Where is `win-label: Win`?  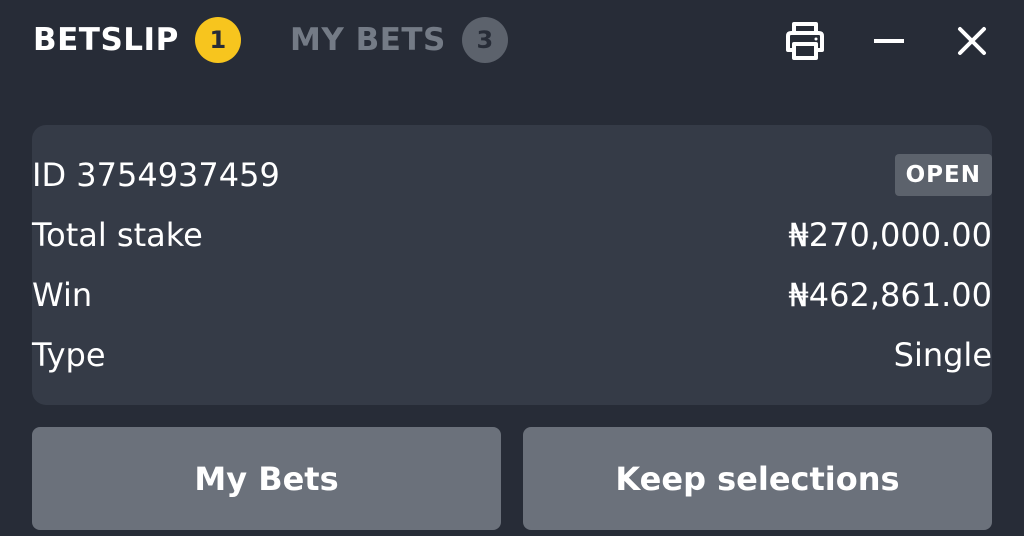
win-label: Win is located at coordinates (62, 295).